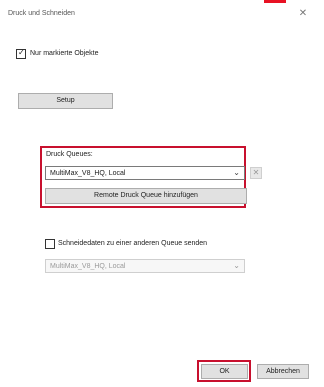 The height and width of the screenshot is (387, 324). Describe the element at coordinates (65, 101) in the screenshot. I see `setup-button: Setup` at that location.